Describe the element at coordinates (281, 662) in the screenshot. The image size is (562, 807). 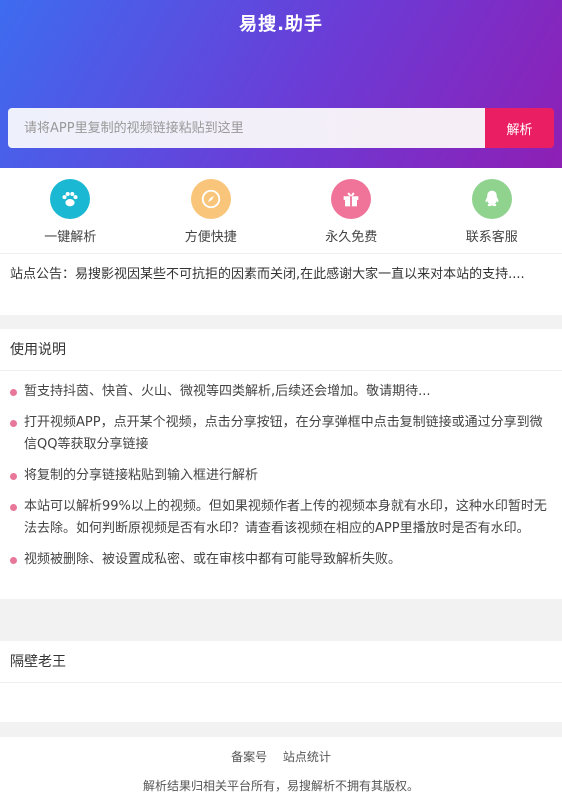
I see `neighbor-title: 隔壁老王` at that location.